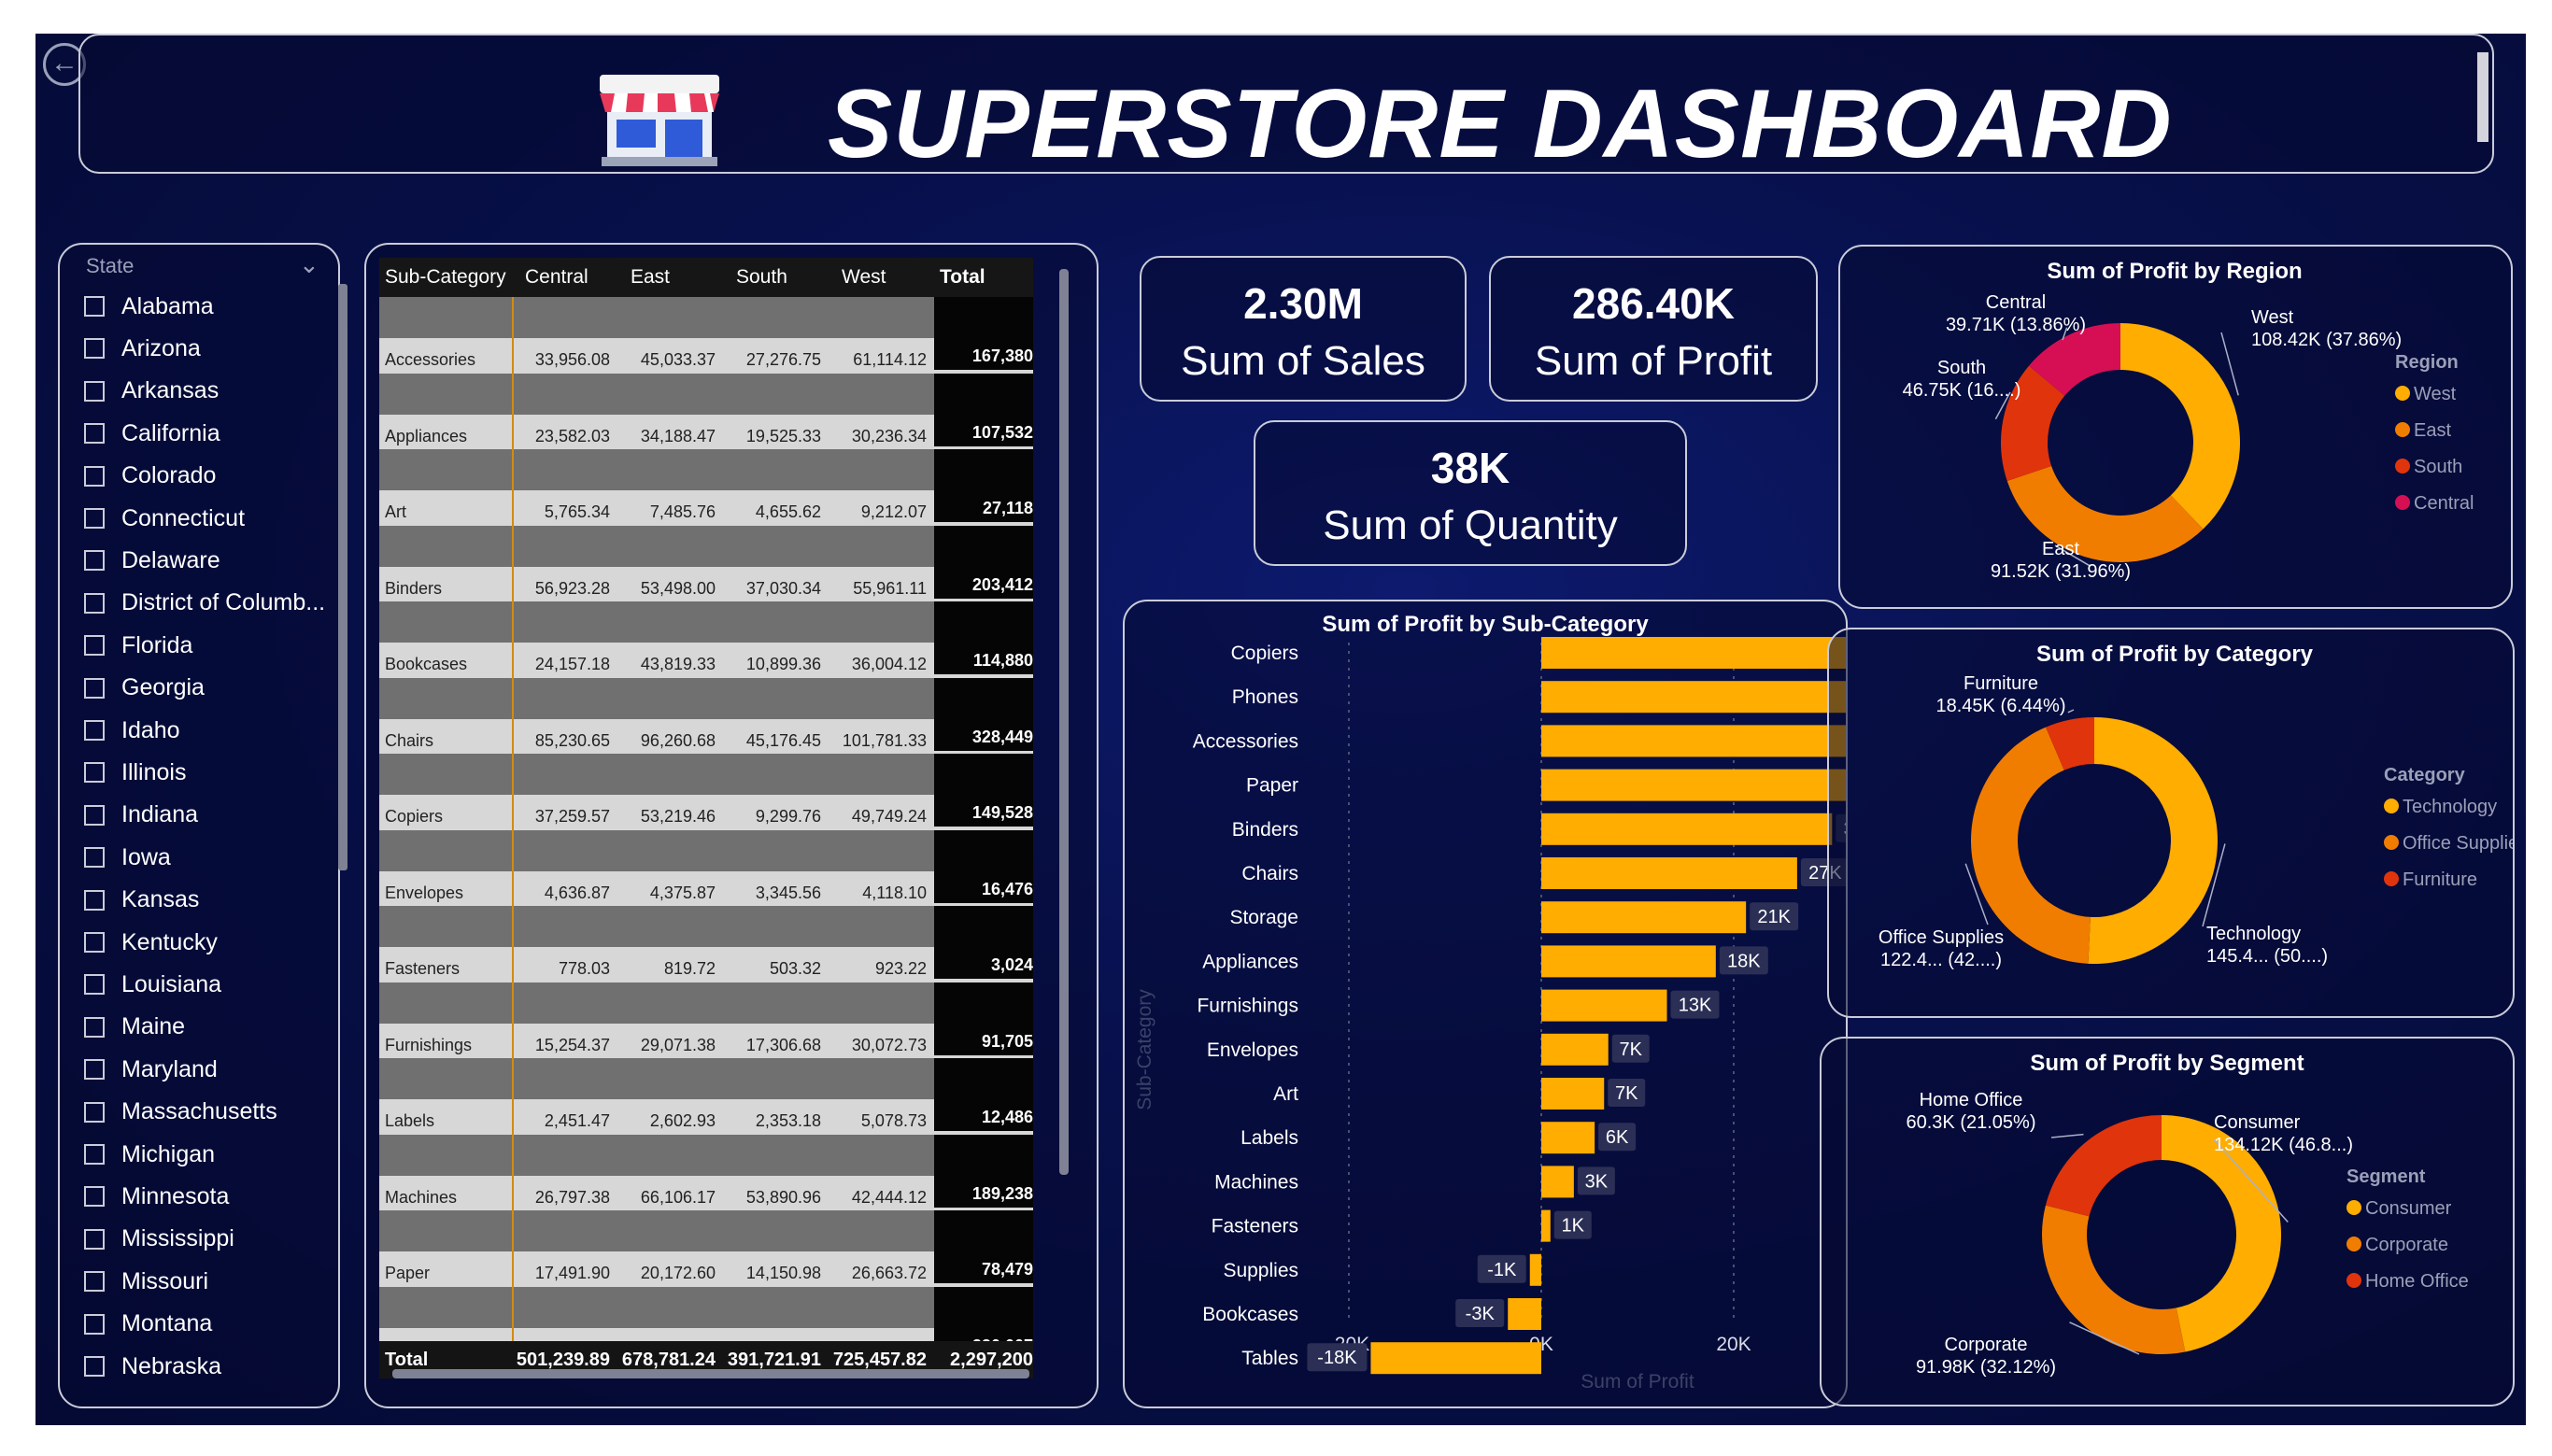 The height and width of the screenshot is (1456, 2552). What do you see at coordinates (2353, 1244) in the screenshot?
I see `legend-marker` at bounding box center [2353, 1244].